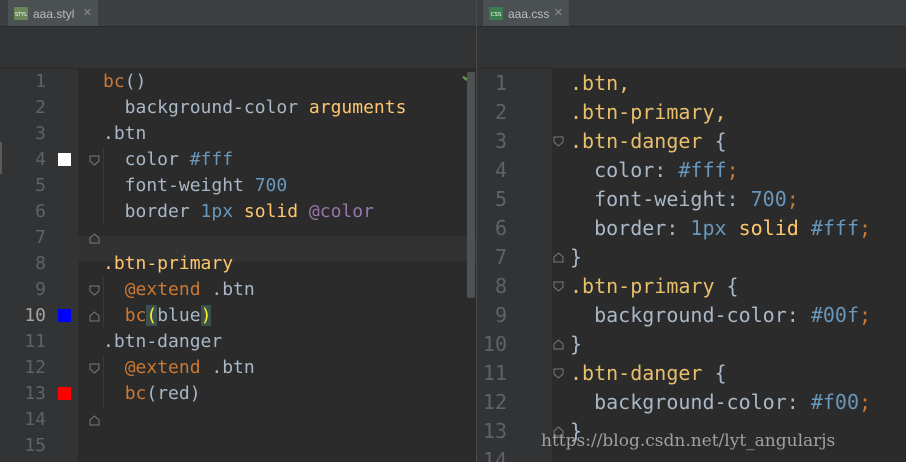  Describe the element at coordinates (1, 158) in the screenshot. I see `pane-edge-marker` at that location.